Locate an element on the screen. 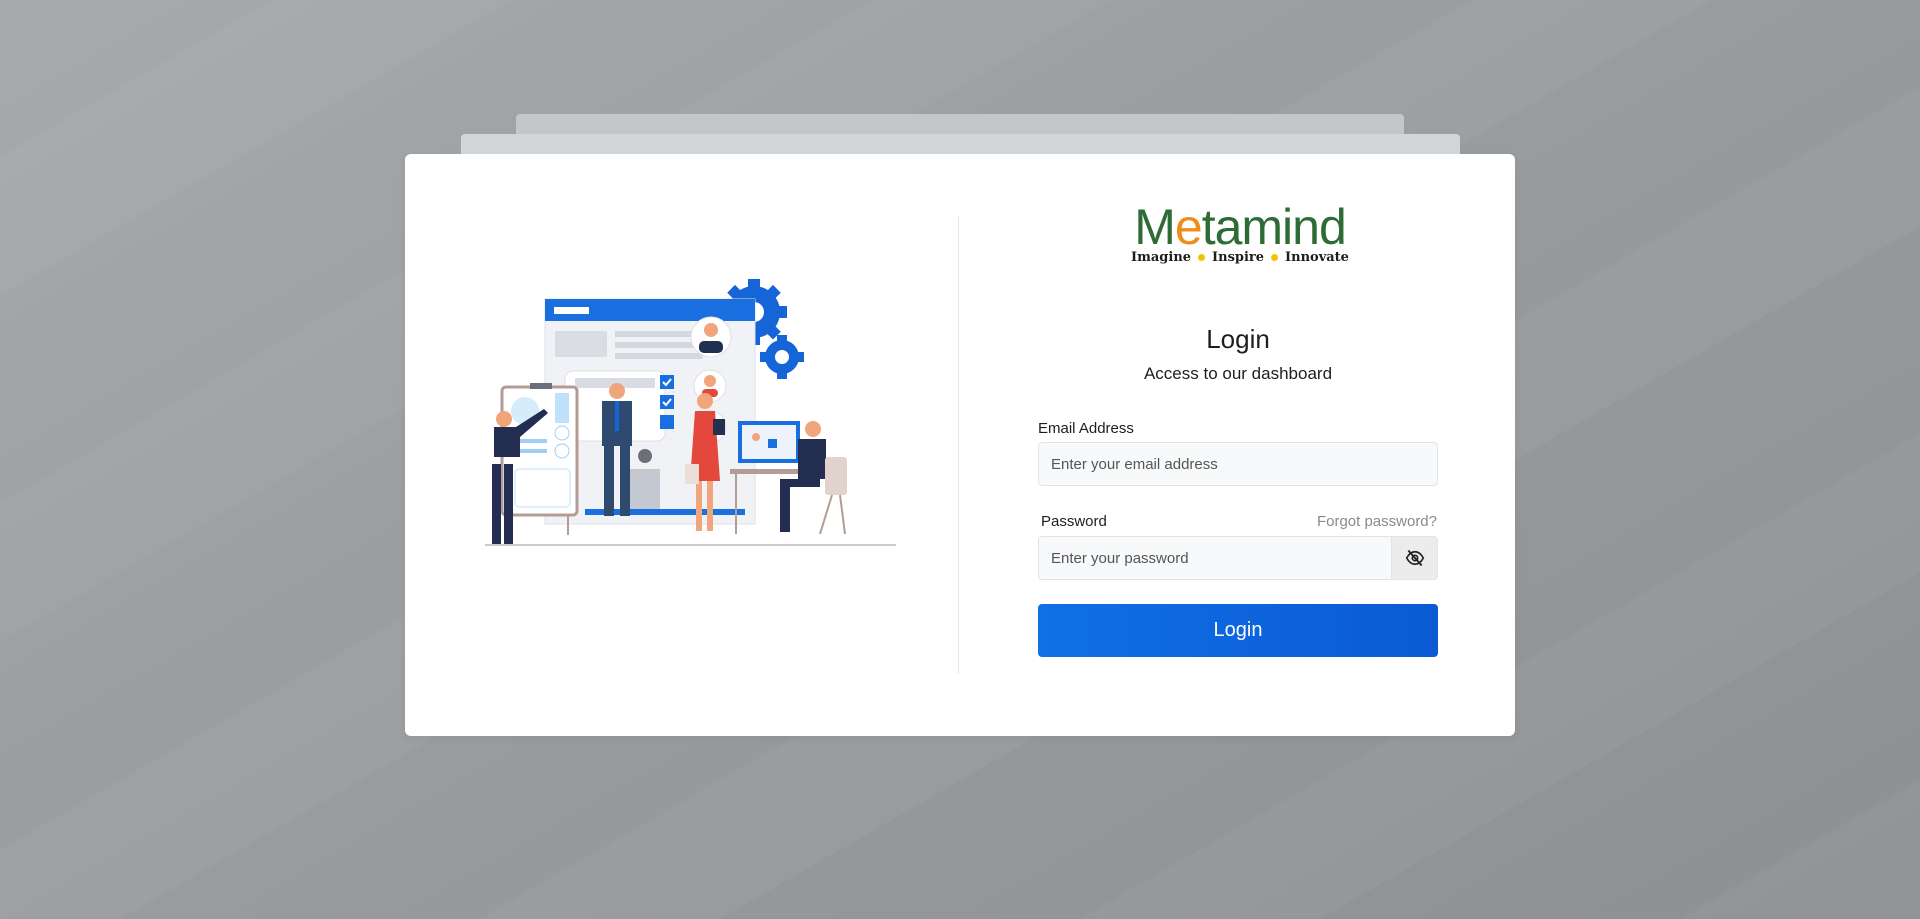  eye-off-icon is located at coordinates (1414, 558).